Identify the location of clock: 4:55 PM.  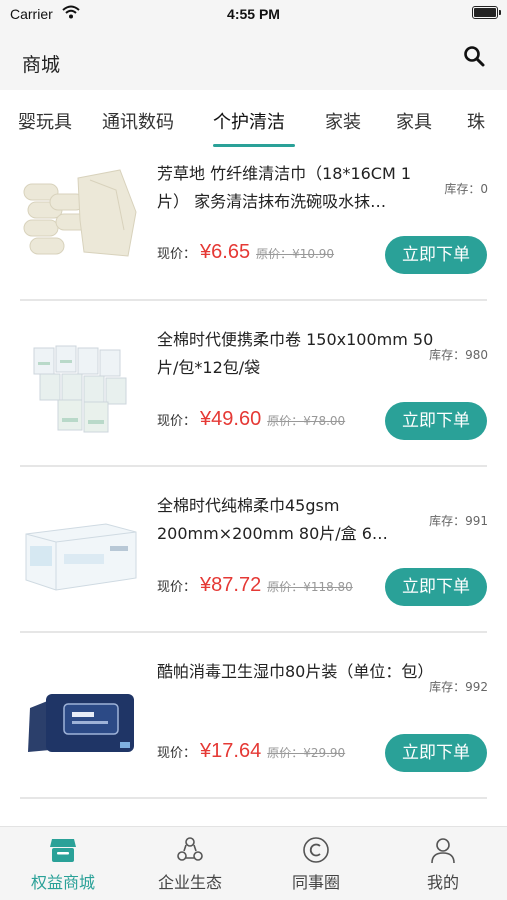
(253, 14).